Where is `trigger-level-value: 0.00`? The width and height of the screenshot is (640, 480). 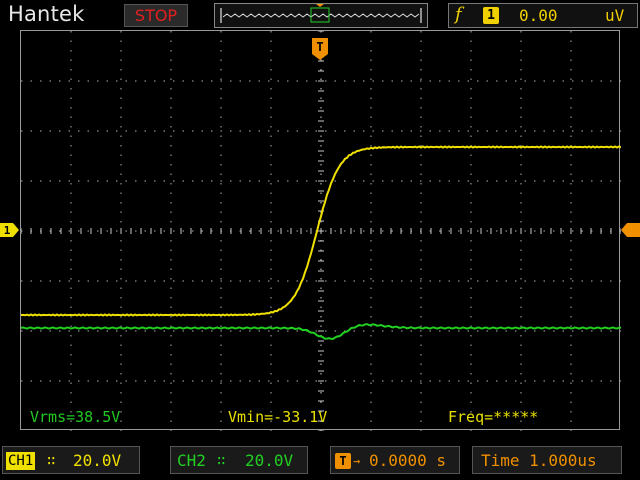 trigger-level-value: 0.00 is located at coordinates (538, 15).